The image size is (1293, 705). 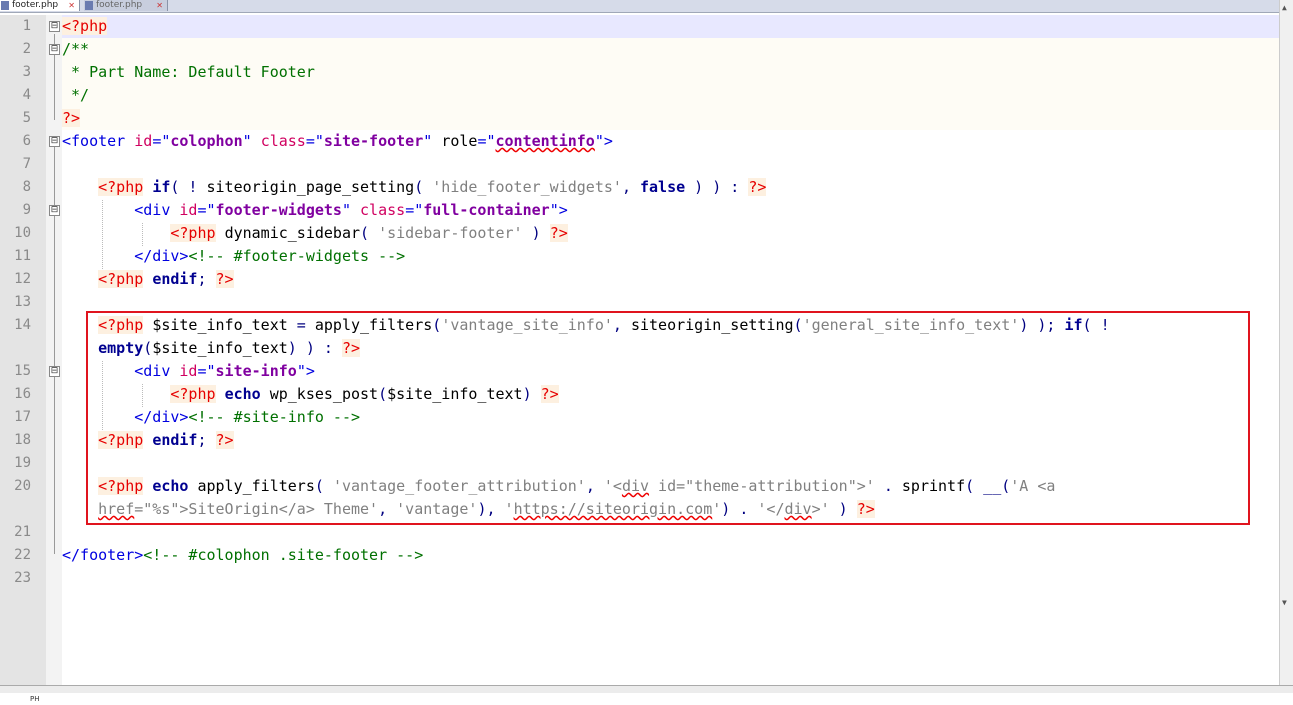 What do you see at coordinates (157, 210) in the screenshot?
I see `code-token: <div` at bounding box center [157, 210].